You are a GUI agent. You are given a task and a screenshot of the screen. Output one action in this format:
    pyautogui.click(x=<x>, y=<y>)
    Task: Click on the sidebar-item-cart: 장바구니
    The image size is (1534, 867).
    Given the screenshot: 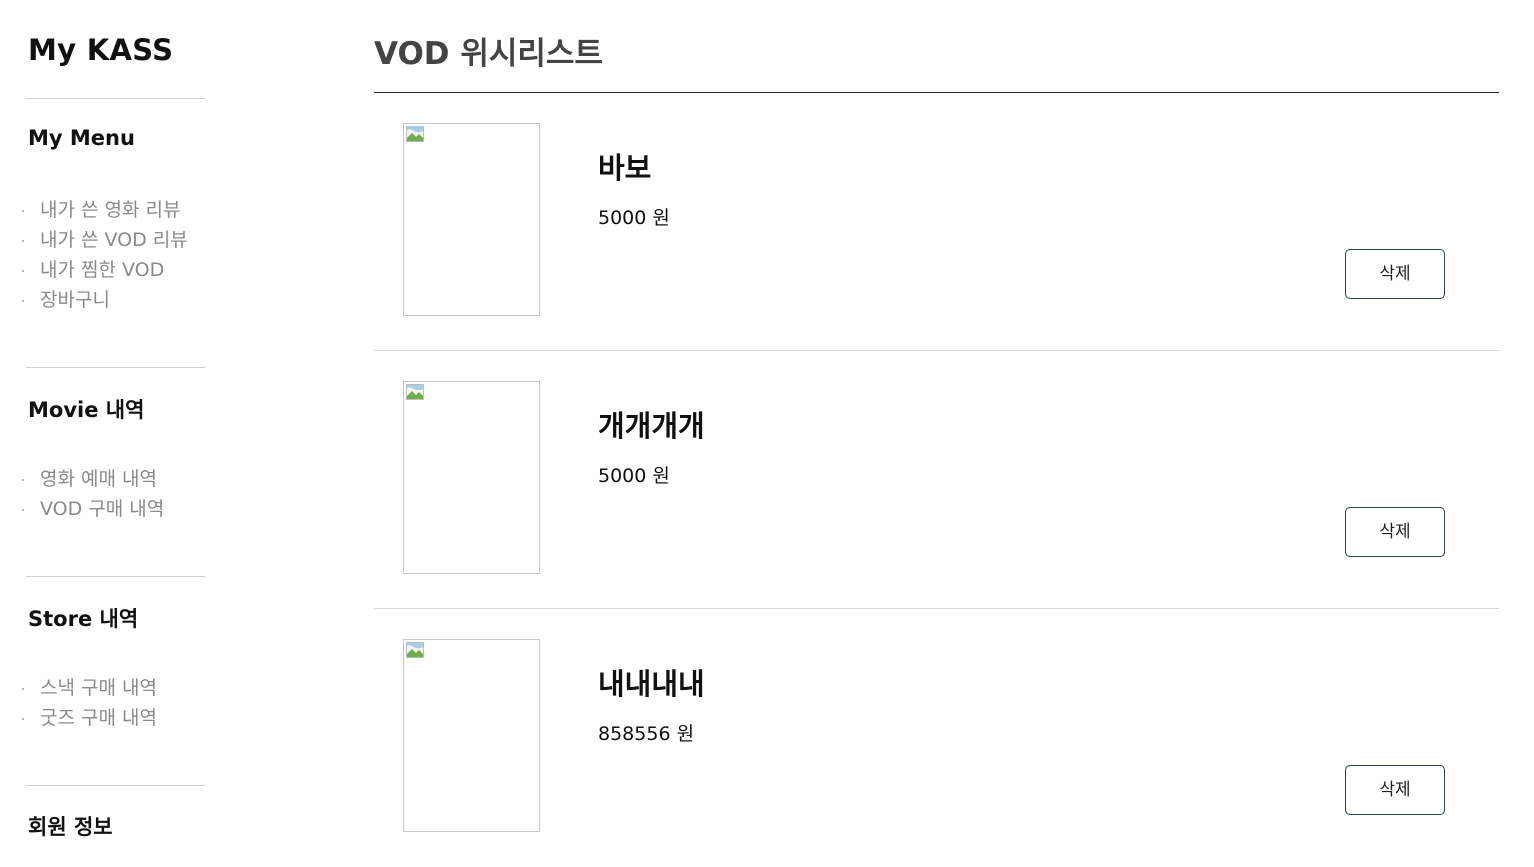 What is the action you would take?
    pyautogui.click(x=105, y=300)
    